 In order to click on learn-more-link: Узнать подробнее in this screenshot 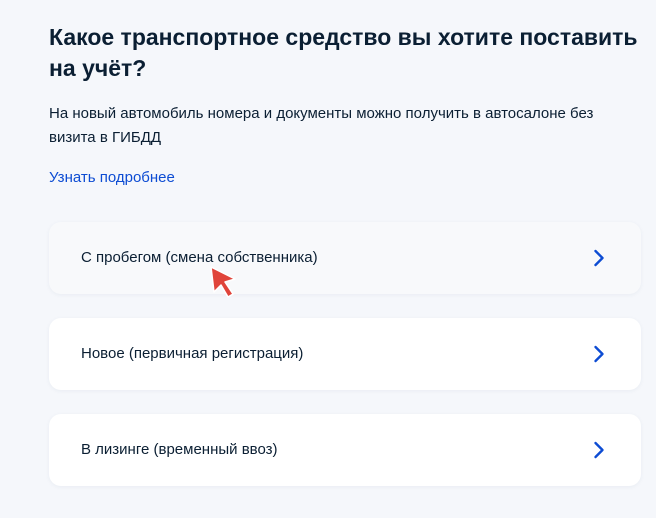, I will do `click(112, 178)`.